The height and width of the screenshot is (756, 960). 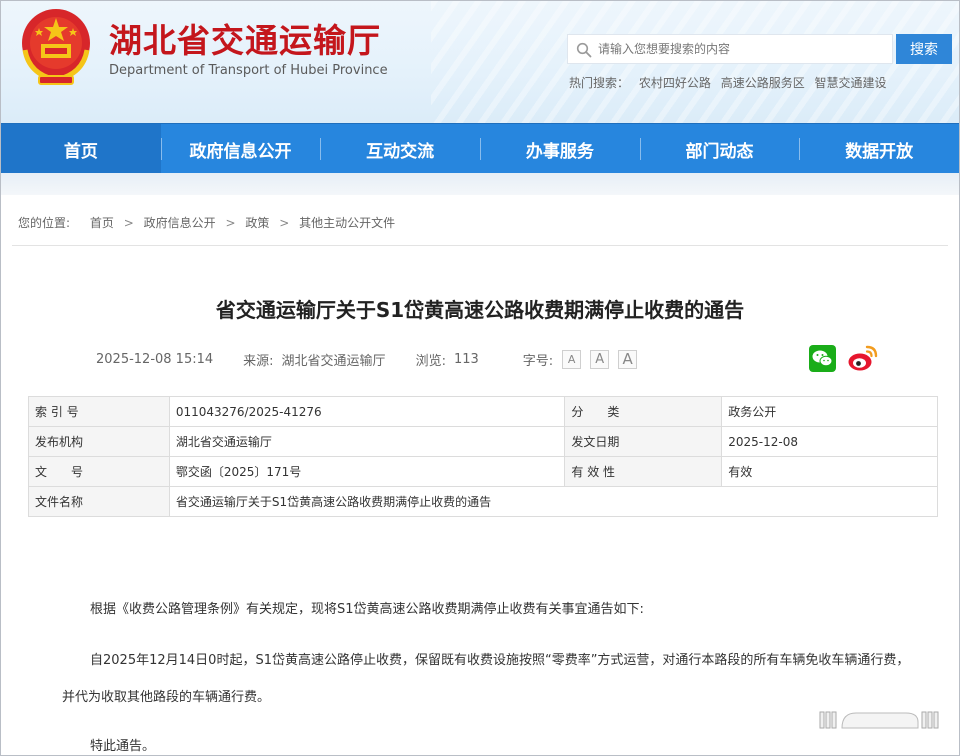 I want to click on search-icon, so click(x=584, y=50).